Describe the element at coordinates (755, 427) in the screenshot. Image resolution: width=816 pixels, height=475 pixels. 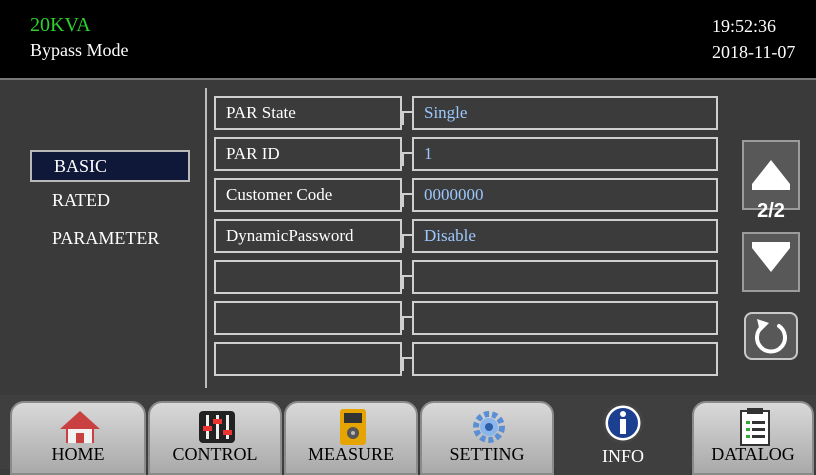
I see `clipboard-icon` at that location.